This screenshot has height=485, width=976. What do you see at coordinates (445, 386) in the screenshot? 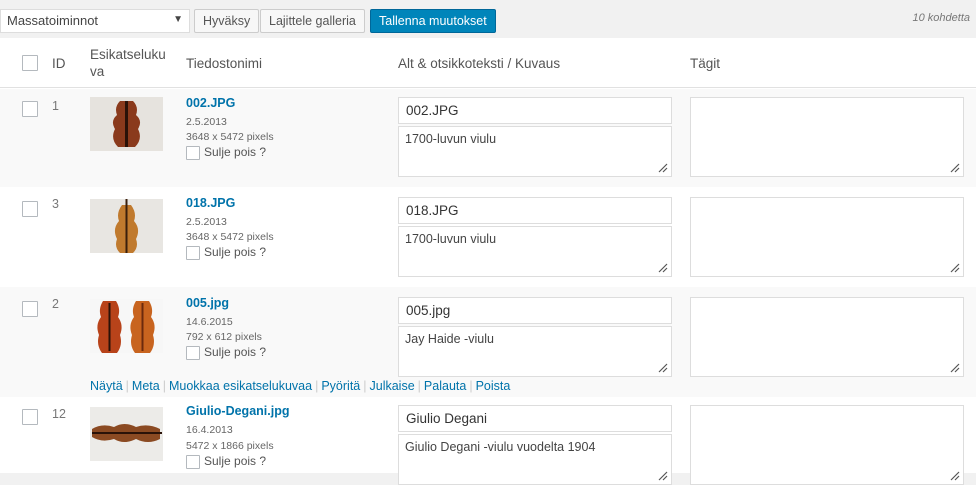
I see `action-restore-link: Palauta` at bounding box center [445, 386].